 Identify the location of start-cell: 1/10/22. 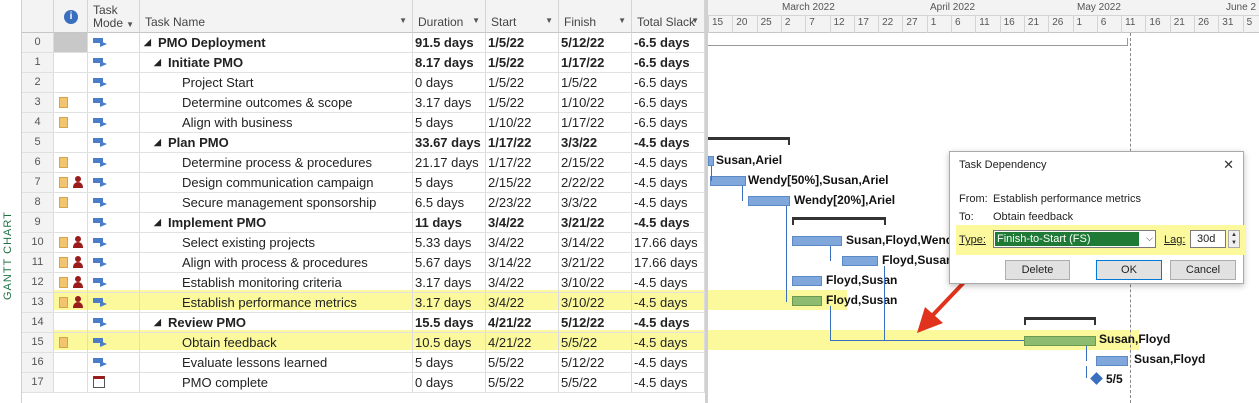
(522, 122).